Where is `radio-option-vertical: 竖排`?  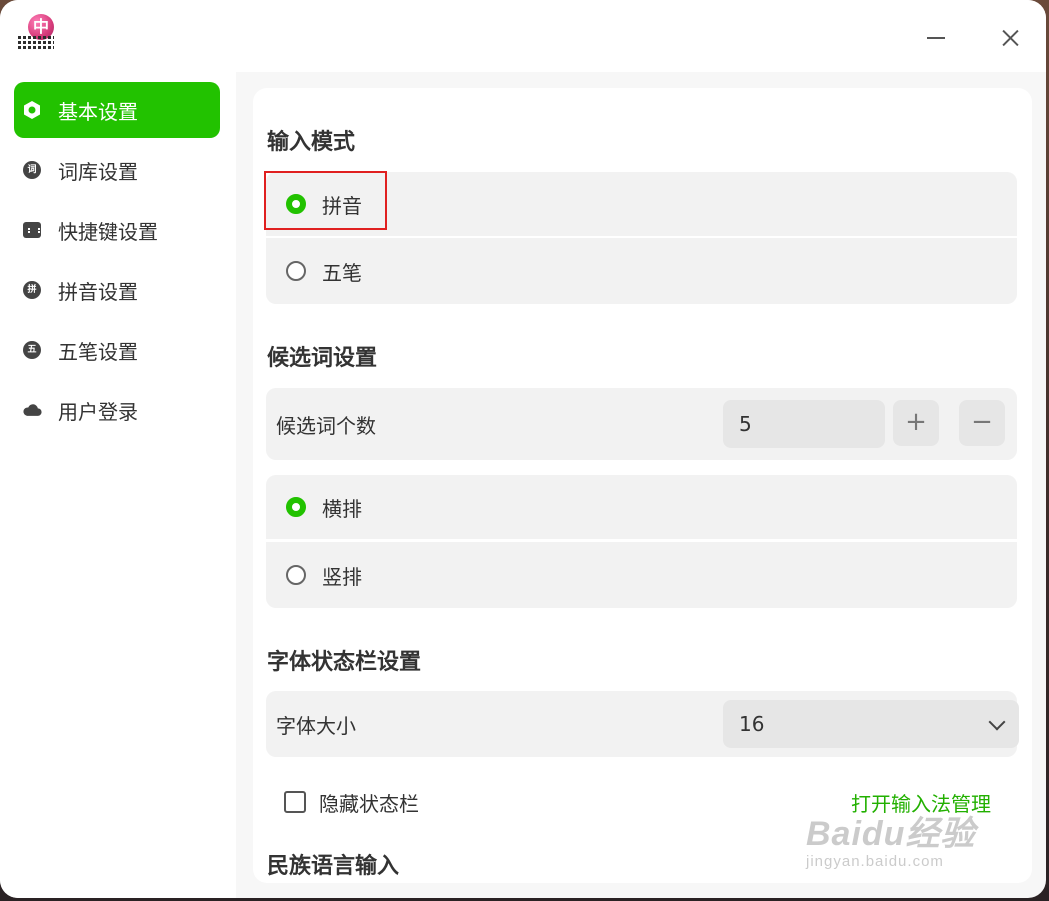 radio-option-vertical: 竖排 is located at coordinates (641, 575).